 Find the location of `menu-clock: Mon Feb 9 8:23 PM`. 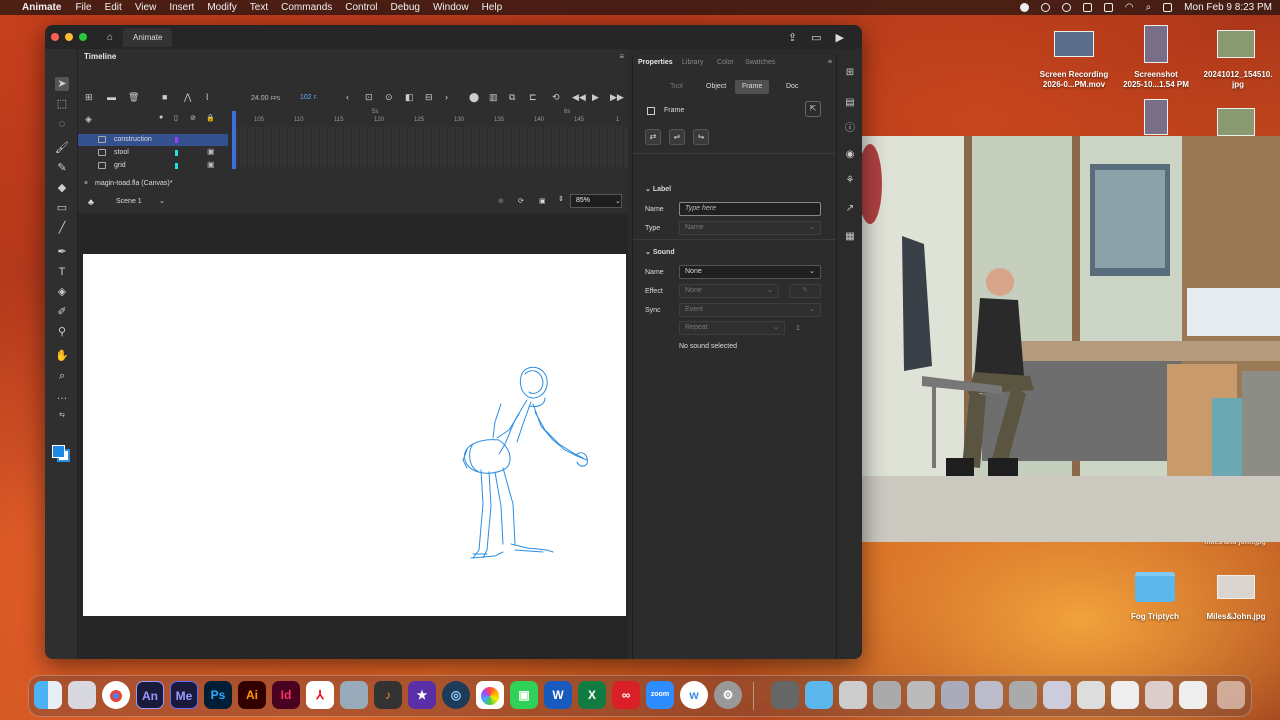

menu-clock: Mon Feb 9 8:23 PM is located at coordinates (1228, 7).